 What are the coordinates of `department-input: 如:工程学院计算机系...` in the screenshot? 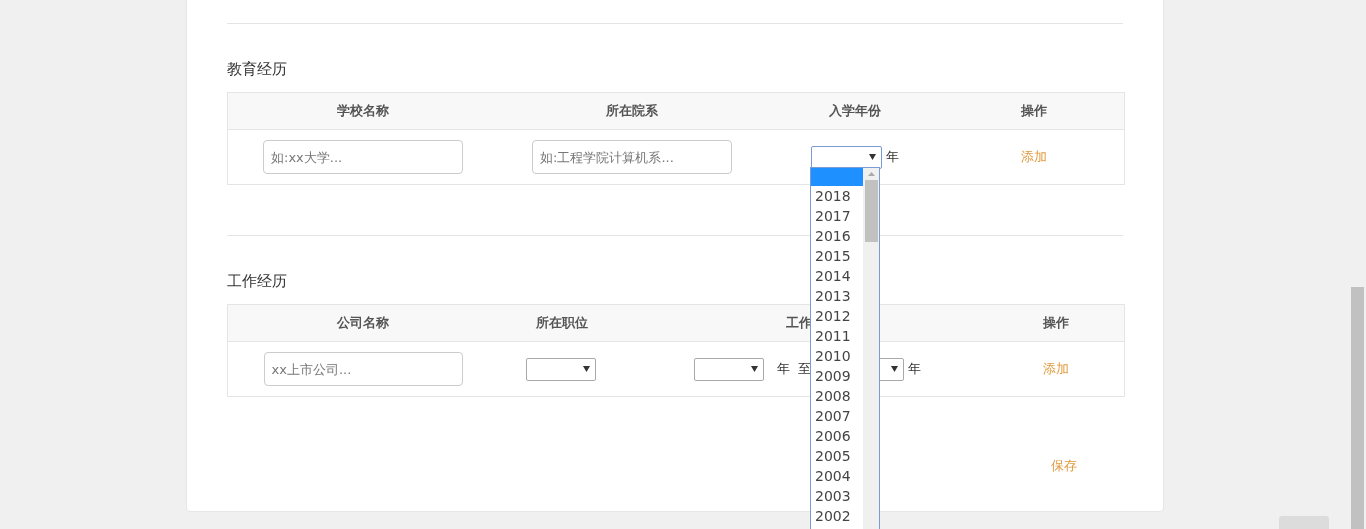 It's located at (632, 157).